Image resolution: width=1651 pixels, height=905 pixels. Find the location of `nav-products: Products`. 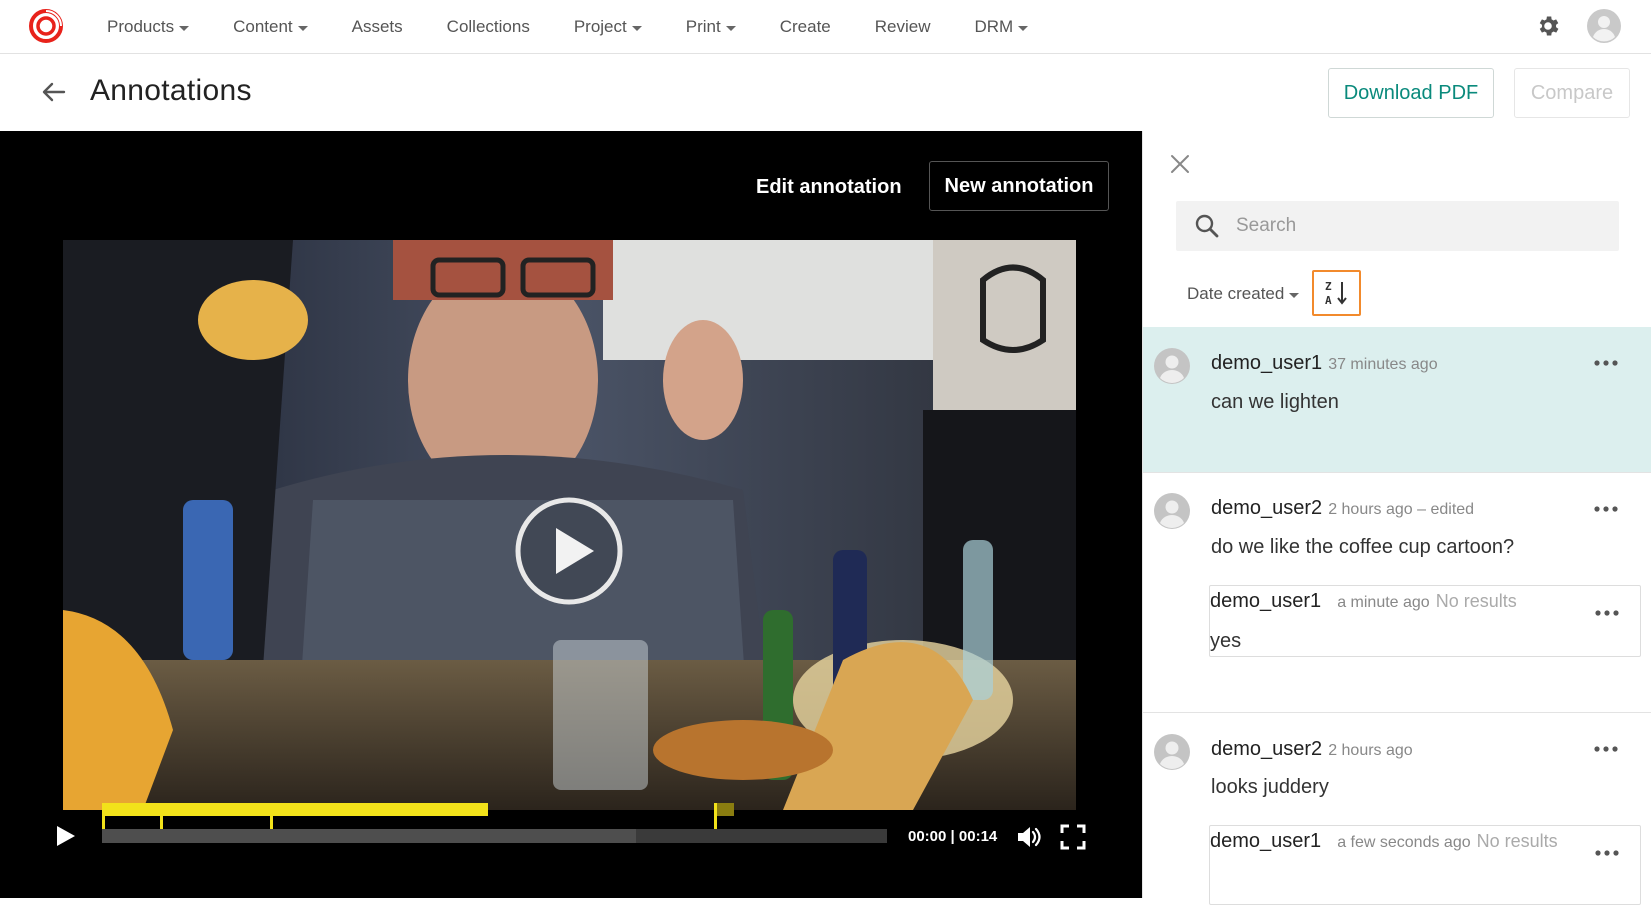

nav-products: Products is located at coordinates (148, 27).